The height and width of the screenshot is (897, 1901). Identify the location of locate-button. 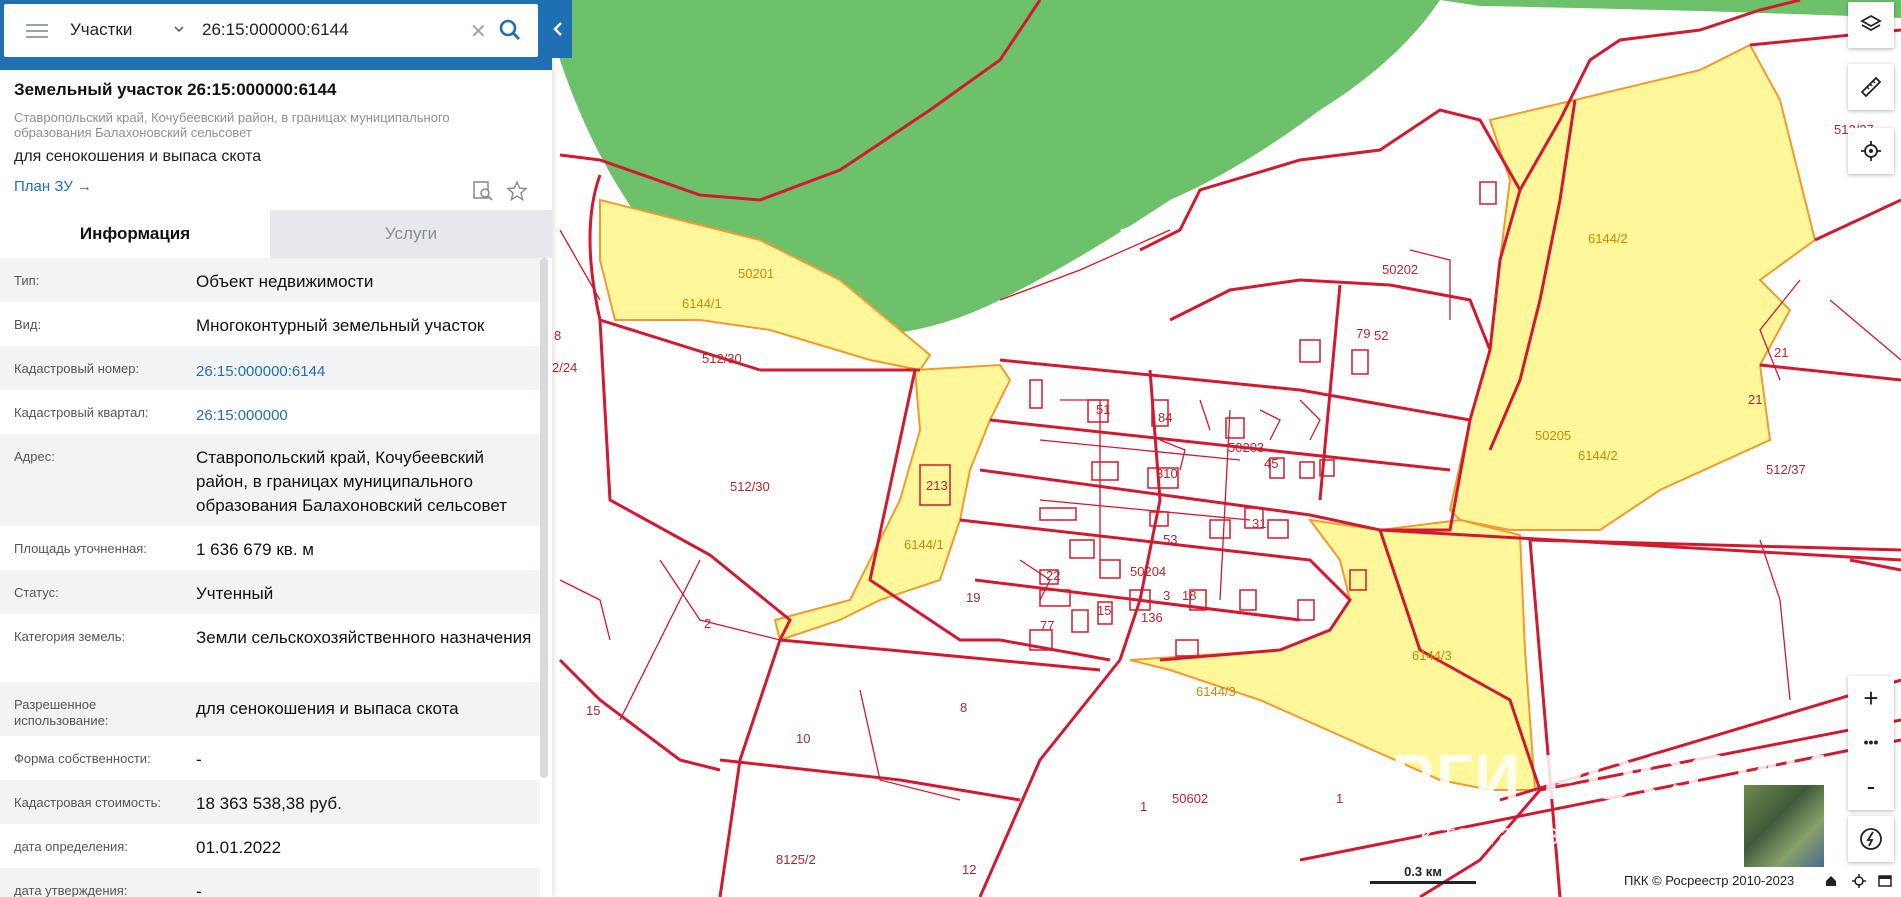
(1871, 151).